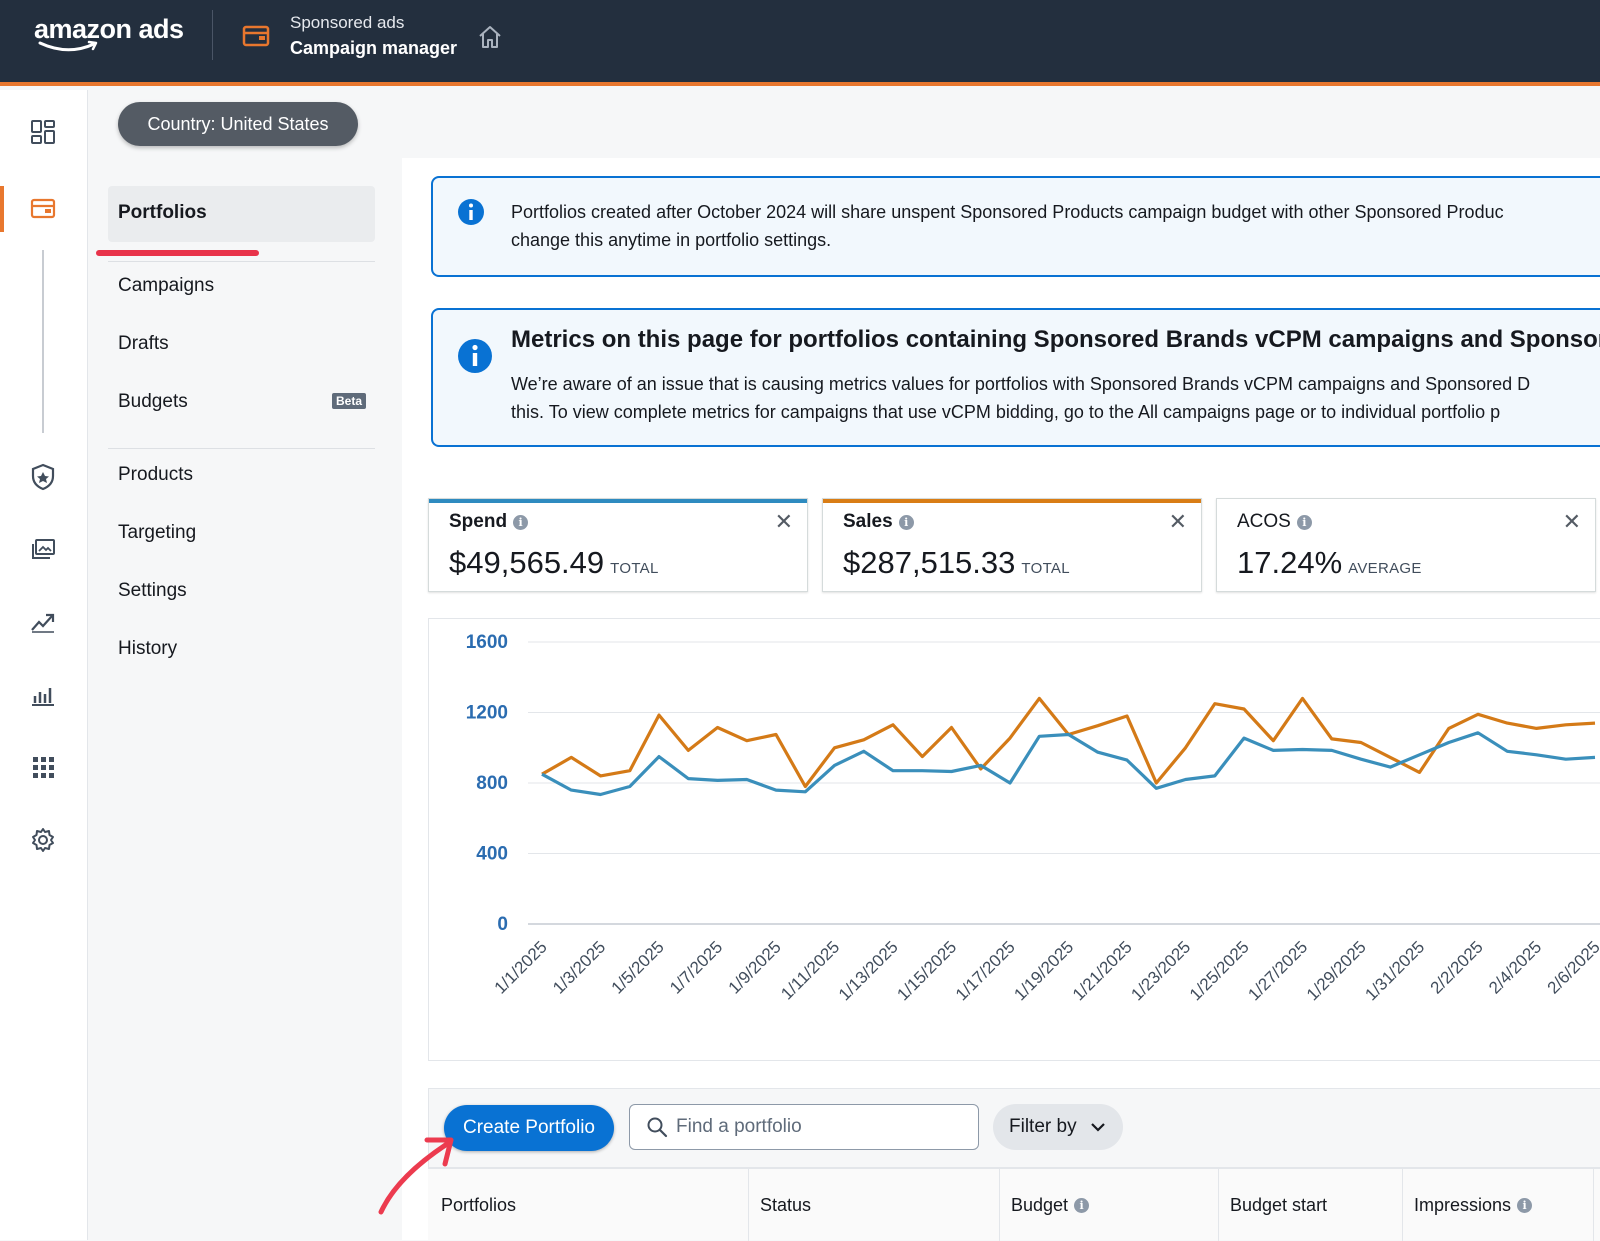 This screenshot has height=1241, width=1600. Describe the element at coordinates (1329, 562) in the screenshot. I see `metric-value: 17.24% AVERAGE` at that location.